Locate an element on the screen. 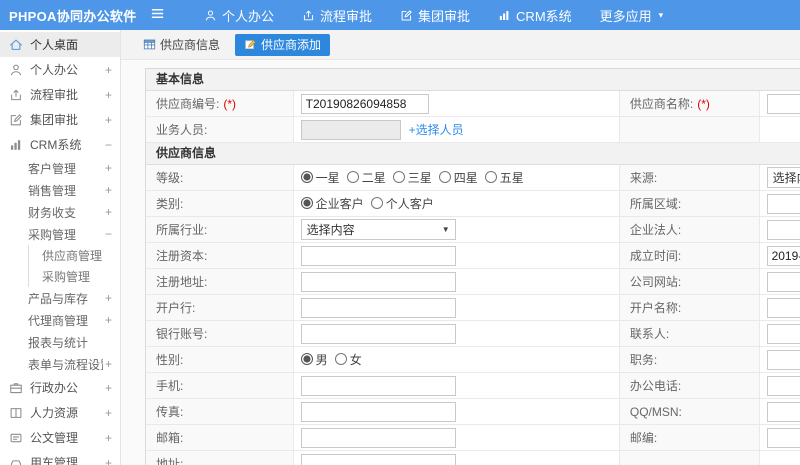  form-label-cell: 业务人员: is located at coordinates (220, 129).